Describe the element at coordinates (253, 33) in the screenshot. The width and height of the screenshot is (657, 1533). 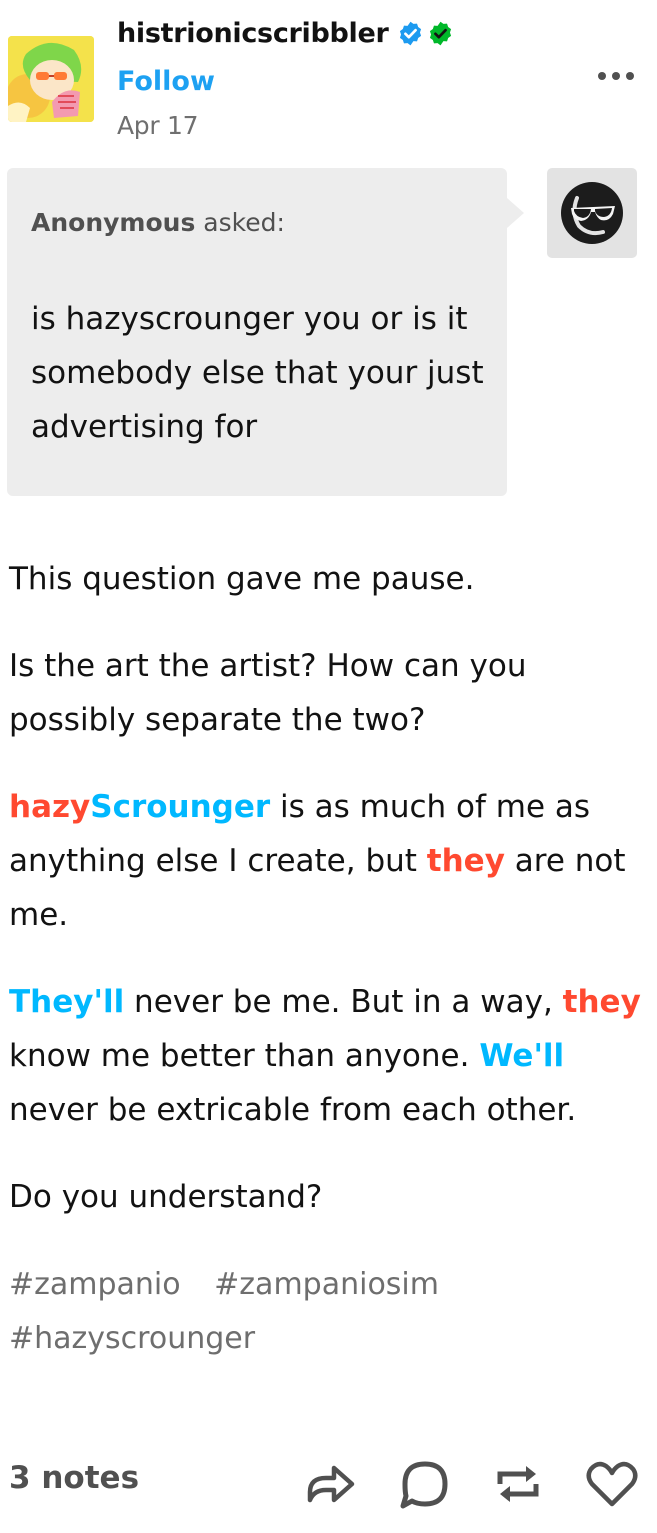
I see `author-name-text: histrionicscribbler` at that location.